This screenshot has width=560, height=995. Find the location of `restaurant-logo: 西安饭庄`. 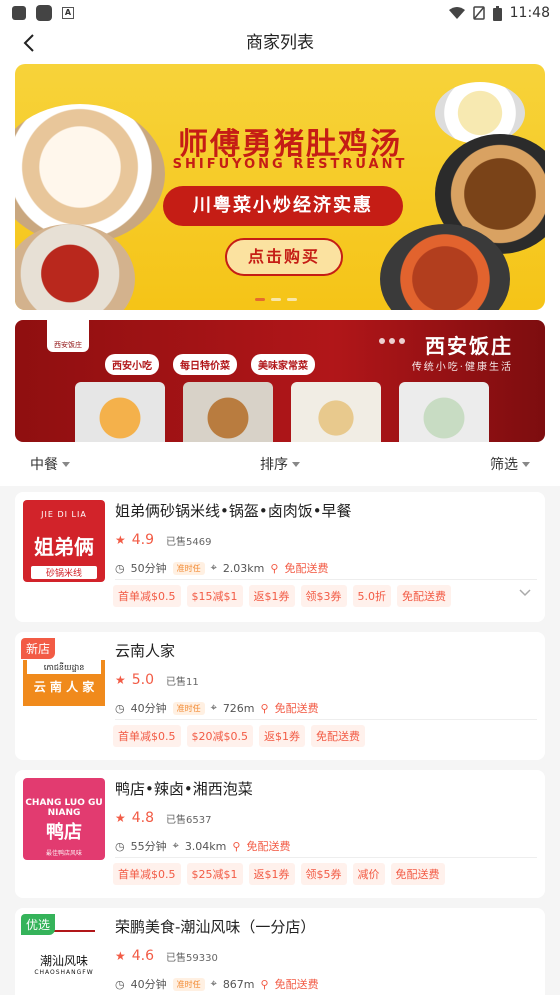

restaurant-logo: 西安饭庄 is located at coordinates (68, 336).